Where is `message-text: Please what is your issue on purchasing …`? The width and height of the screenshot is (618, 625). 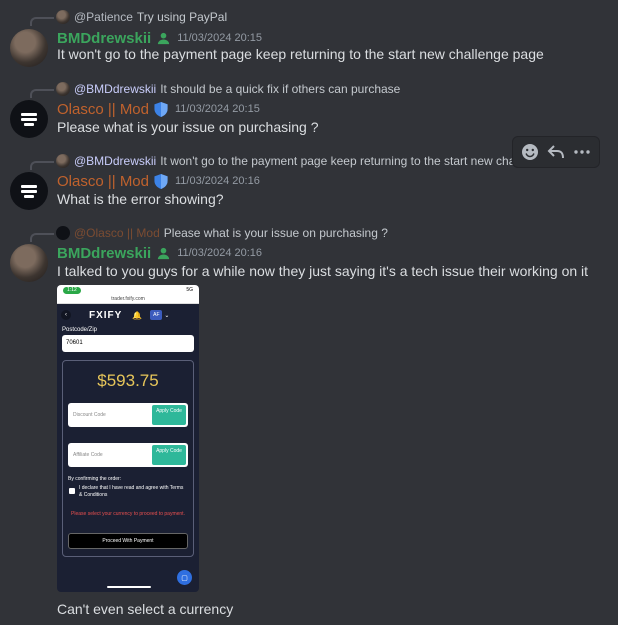 message-text: Please what is your issue on purchasing … is located at coordinates (188, 127).